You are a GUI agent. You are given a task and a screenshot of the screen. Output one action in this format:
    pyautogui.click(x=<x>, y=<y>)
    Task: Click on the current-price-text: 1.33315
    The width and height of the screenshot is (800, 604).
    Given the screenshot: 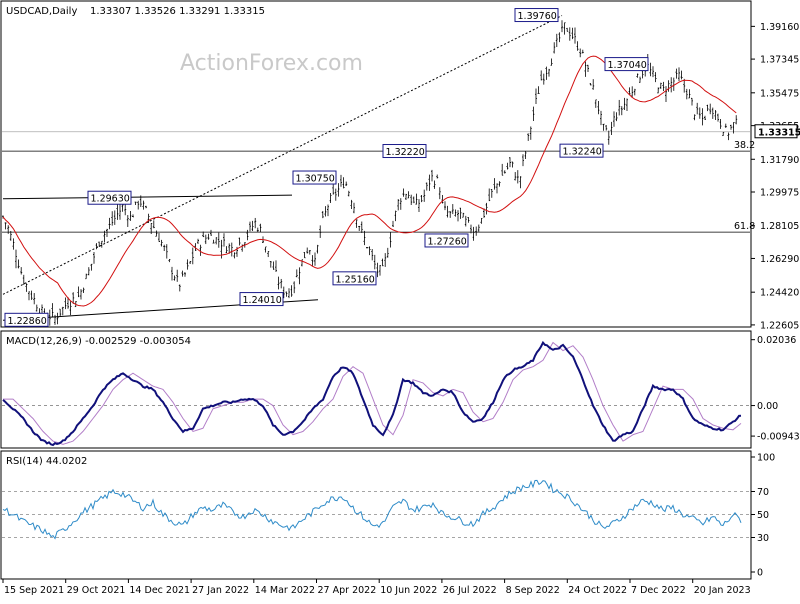 What is the action you would take?
    pyautogui.click(x=779, y=132)
    